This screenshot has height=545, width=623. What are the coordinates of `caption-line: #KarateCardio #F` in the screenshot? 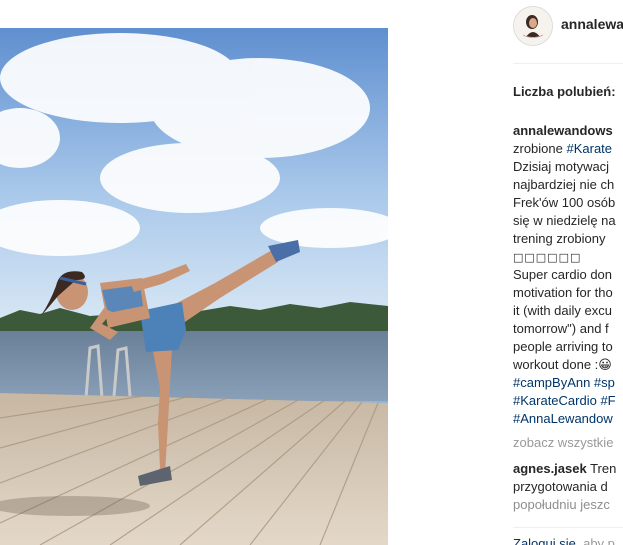 It's located at (568, 401).